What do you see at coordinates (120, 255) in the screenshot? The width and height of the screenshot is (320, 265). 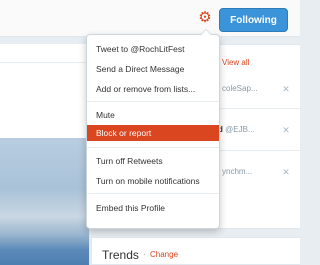 I see `trends-title: Trends` at bounding box center [120, 255].